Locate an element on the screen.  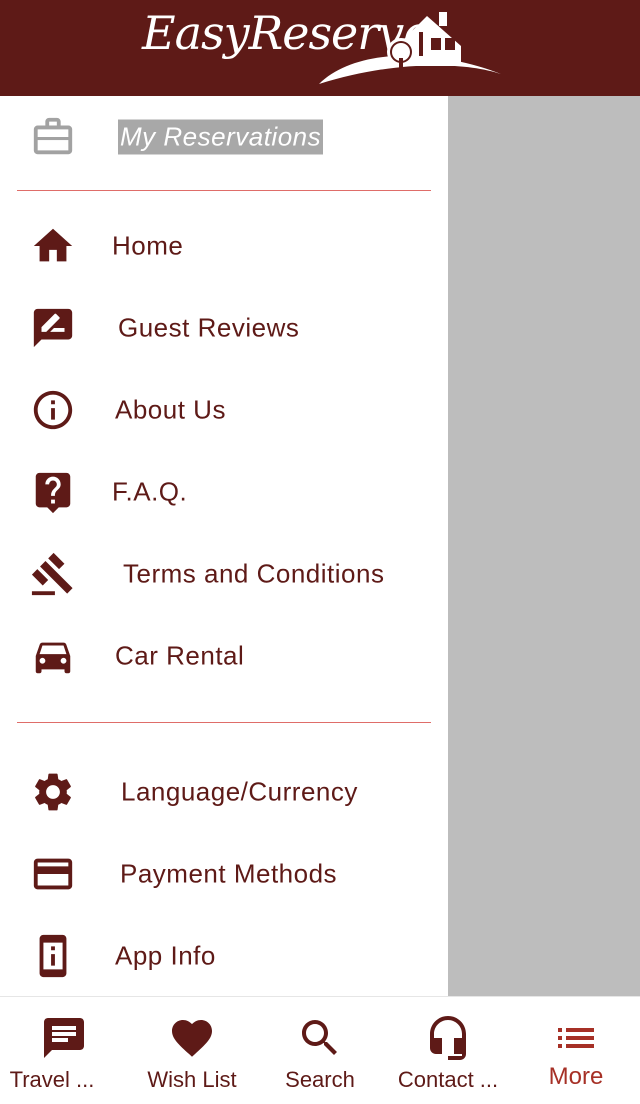
drawer-item-label: Payment Methods is located at coordinates (229, 873).